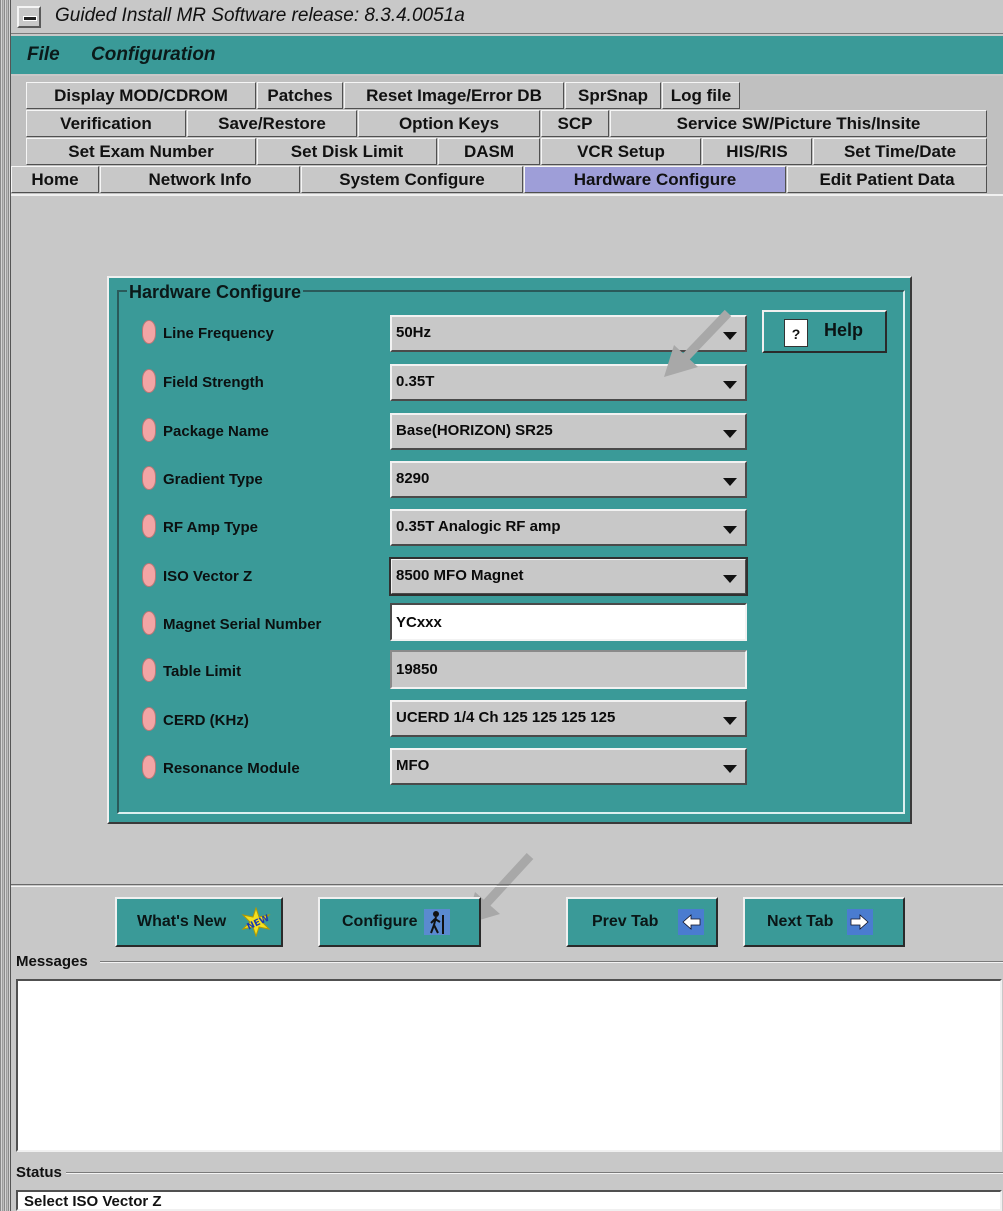  What do you see at coordinates (256, 922) in the screenshot?
I see `new-star-icon: NEW` at bounding box center [256, 922].